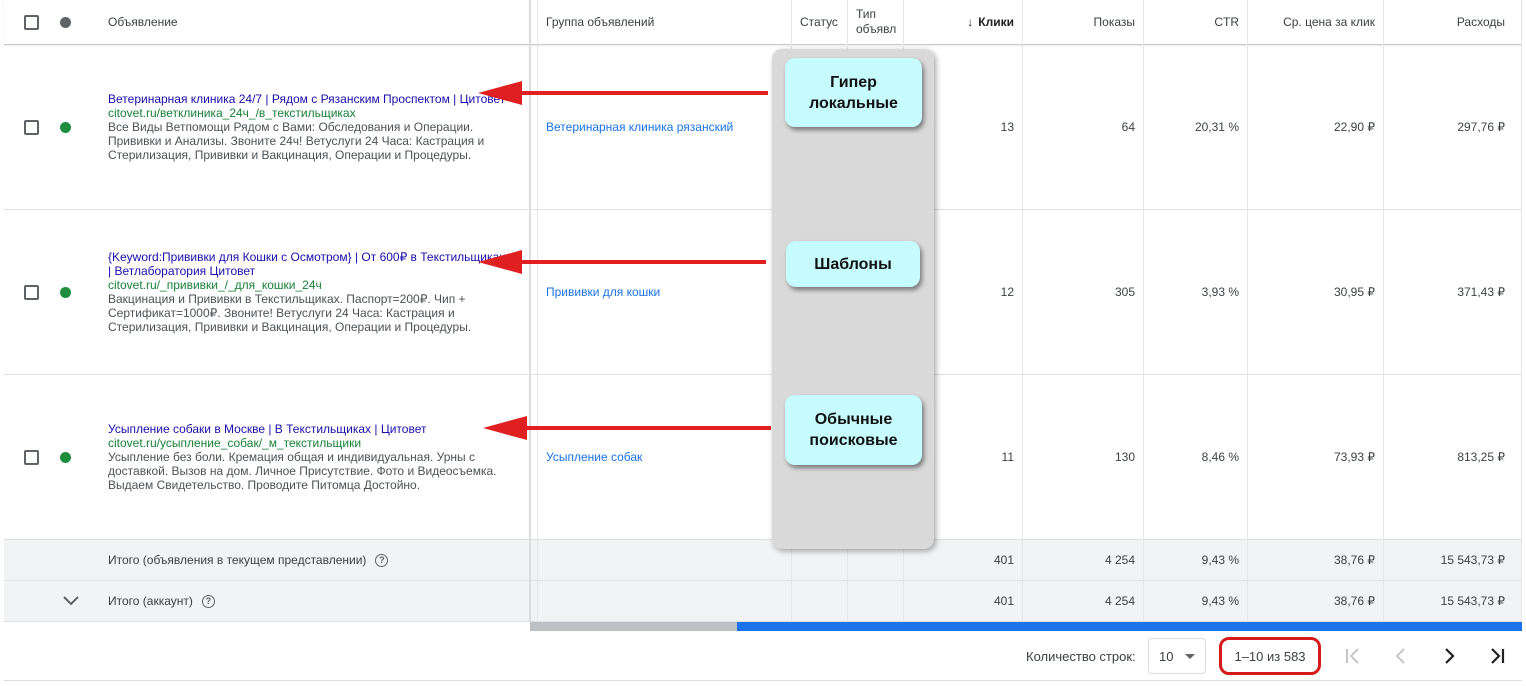 The width and height of the screenshot is (1526, 686). I want to click on rows-per-page-label: Количество строк:, so click(1081, 656).